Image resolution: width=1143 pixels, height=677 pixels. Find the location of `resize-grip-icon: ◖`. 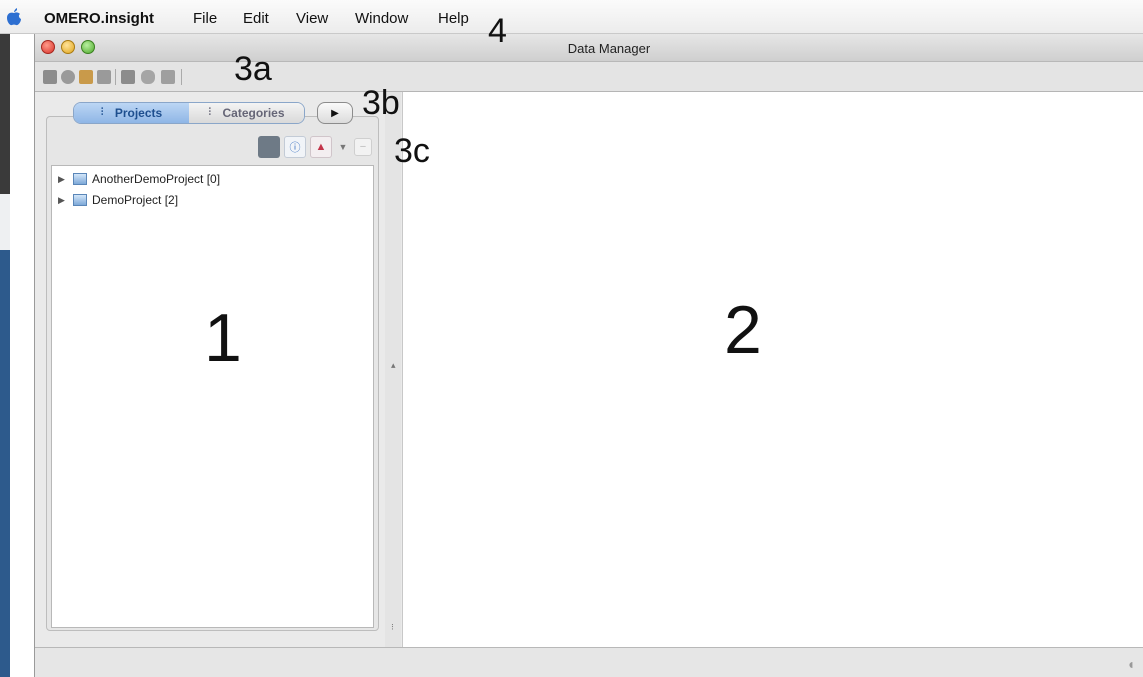

resize-grip-icon: ◖ is located at coordinates (1131, 664).